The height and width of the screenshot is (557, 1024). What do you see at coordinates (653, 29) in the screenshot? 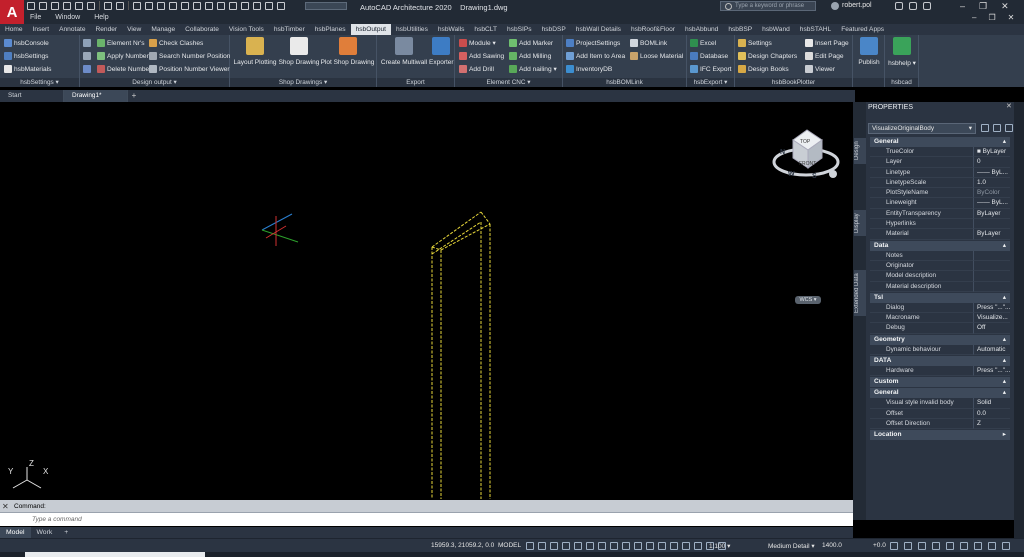
I see `ribbon-tab: hsbRoof&Floor` at bounding box center [653, 29].